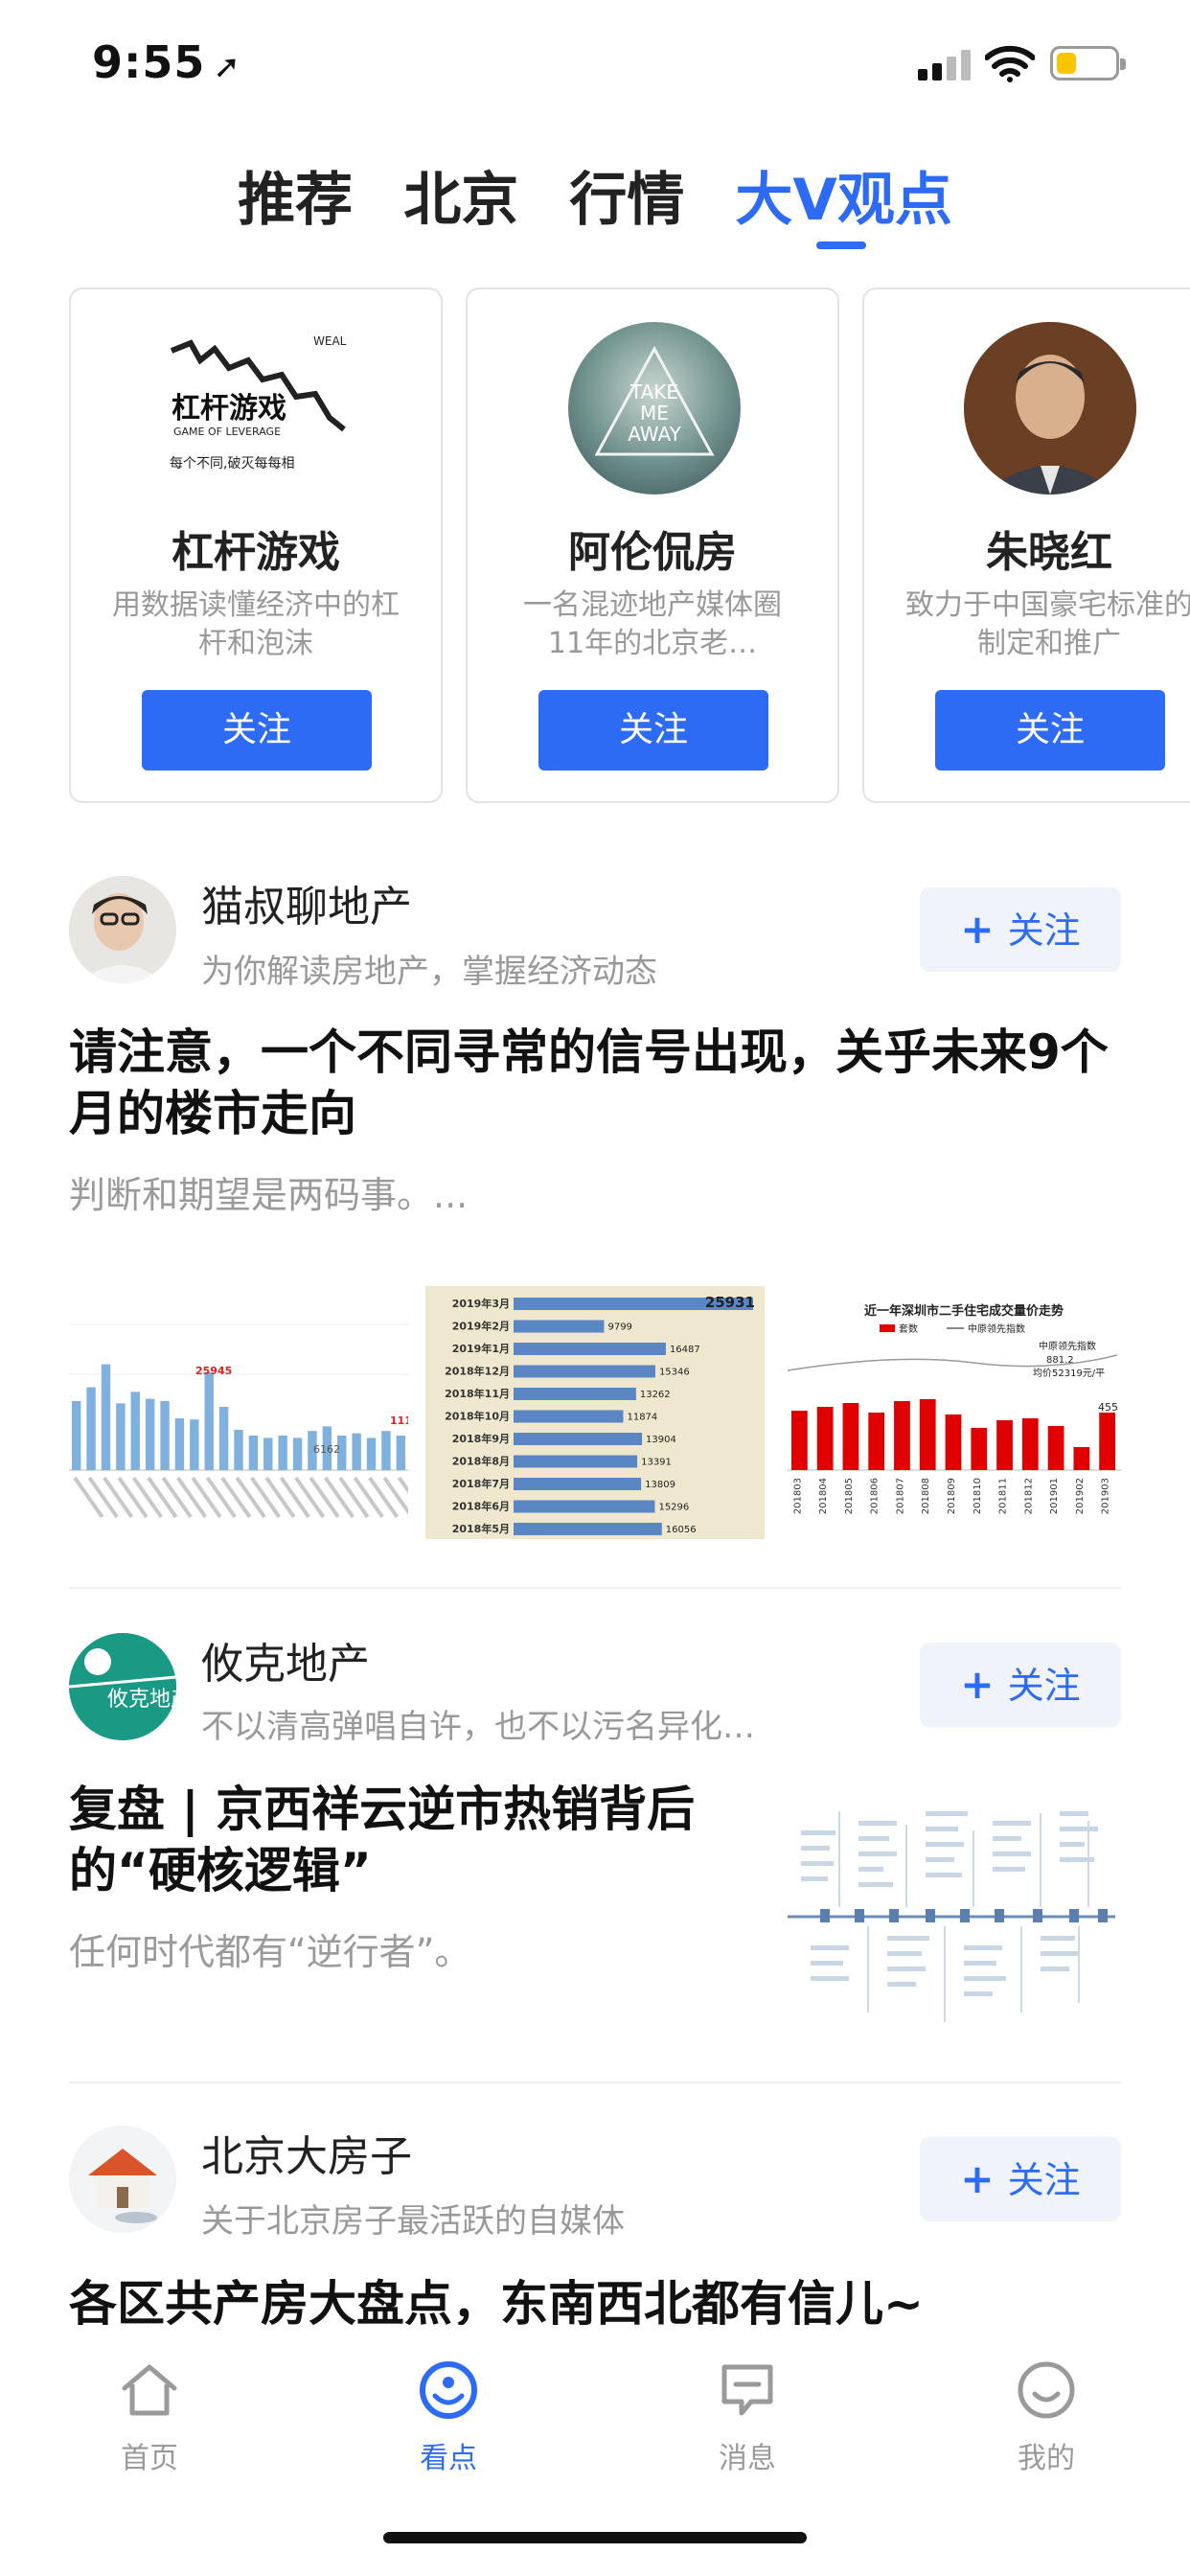 Image resolution: width=1190 pixels, height=2576 pixels. What do you see at coordinates (478, 1393) in the screenshot?
I see `hbar-label: 2018年11月` at bounding box center [478, 1393].